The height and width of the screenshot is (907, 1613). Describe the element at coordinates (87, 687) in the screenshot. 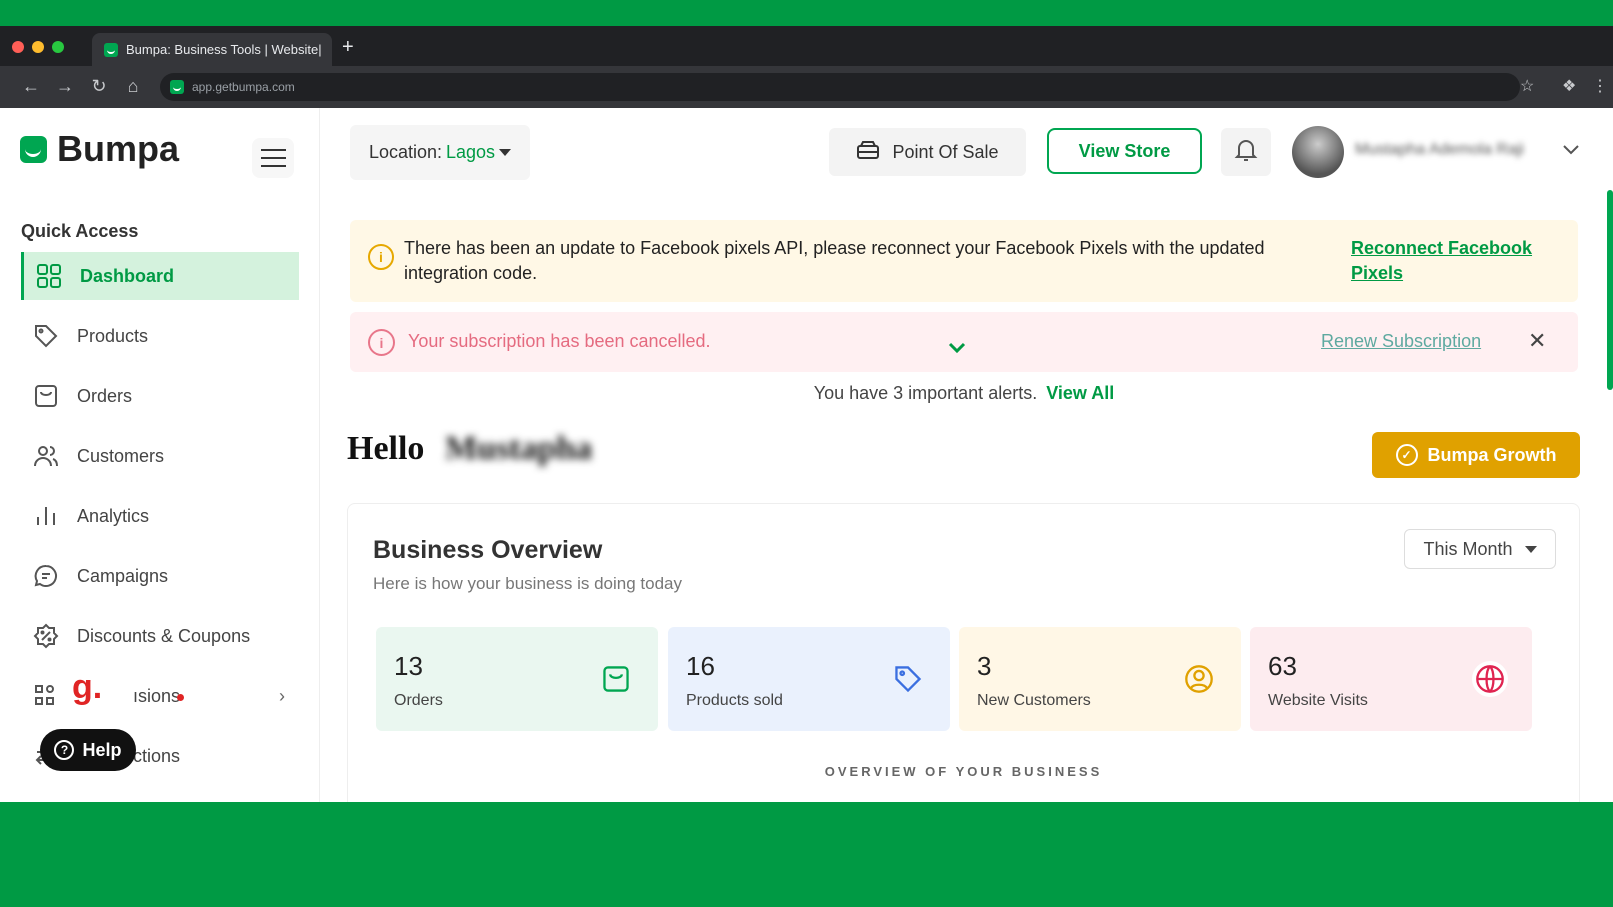

I see `g-badge: g.` at that location.